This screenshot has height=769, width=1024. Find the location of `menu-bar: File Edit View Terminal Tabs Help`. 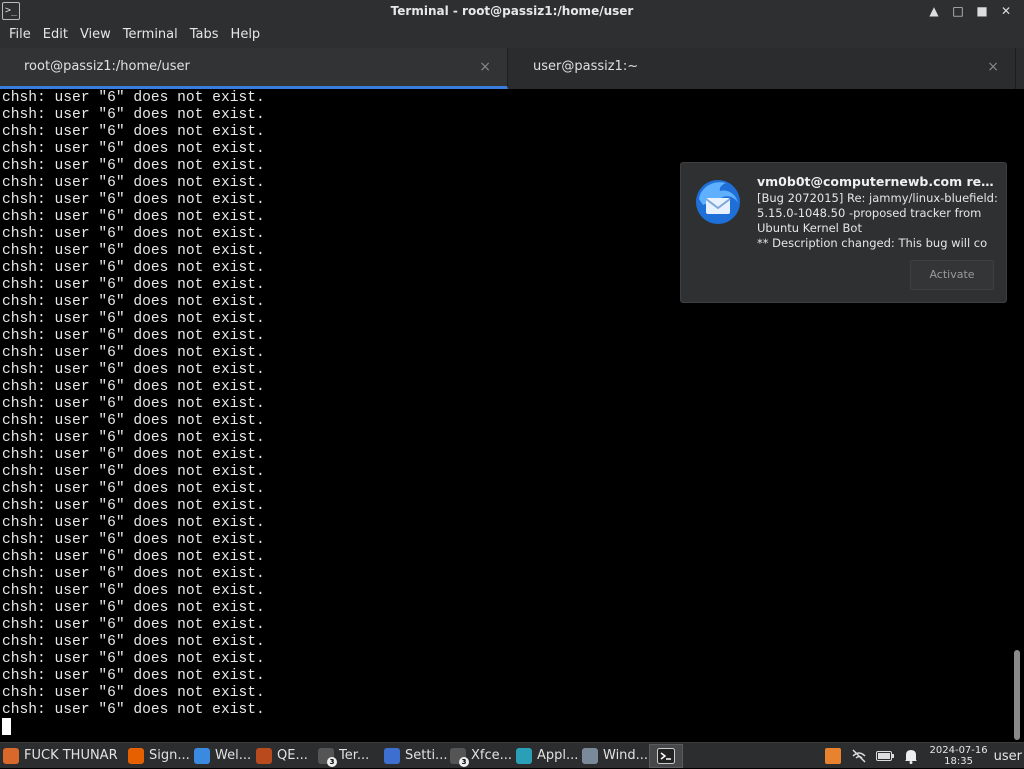

menu-bar: File Edit View Terminal Tabs Help is located at coordinates (512, 35).